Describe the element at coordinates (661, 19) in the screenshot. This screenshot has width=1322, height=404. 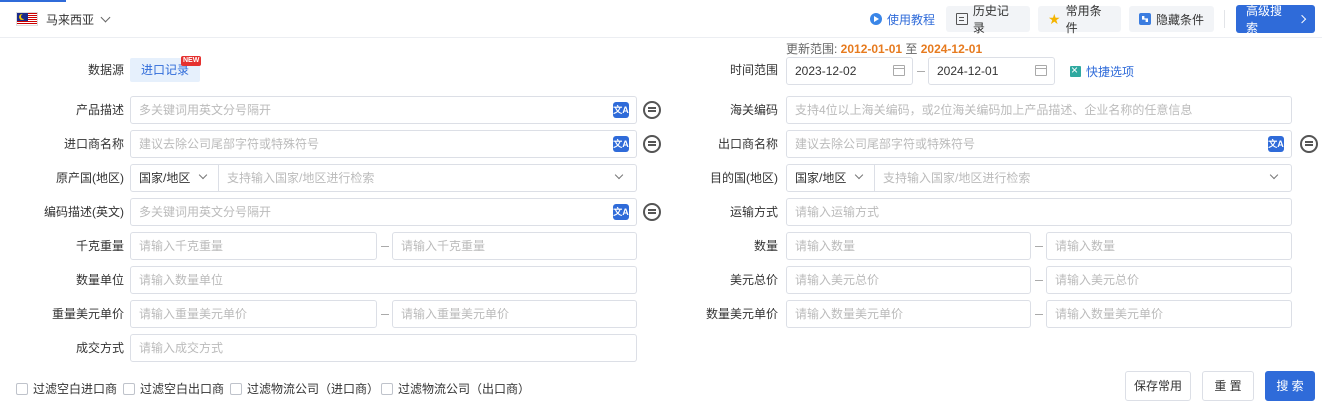
I see `top-bar: 马来西亚 使用教程 历史记录 ★ 常用条件 隐藏条件 高级搜索` at that location.